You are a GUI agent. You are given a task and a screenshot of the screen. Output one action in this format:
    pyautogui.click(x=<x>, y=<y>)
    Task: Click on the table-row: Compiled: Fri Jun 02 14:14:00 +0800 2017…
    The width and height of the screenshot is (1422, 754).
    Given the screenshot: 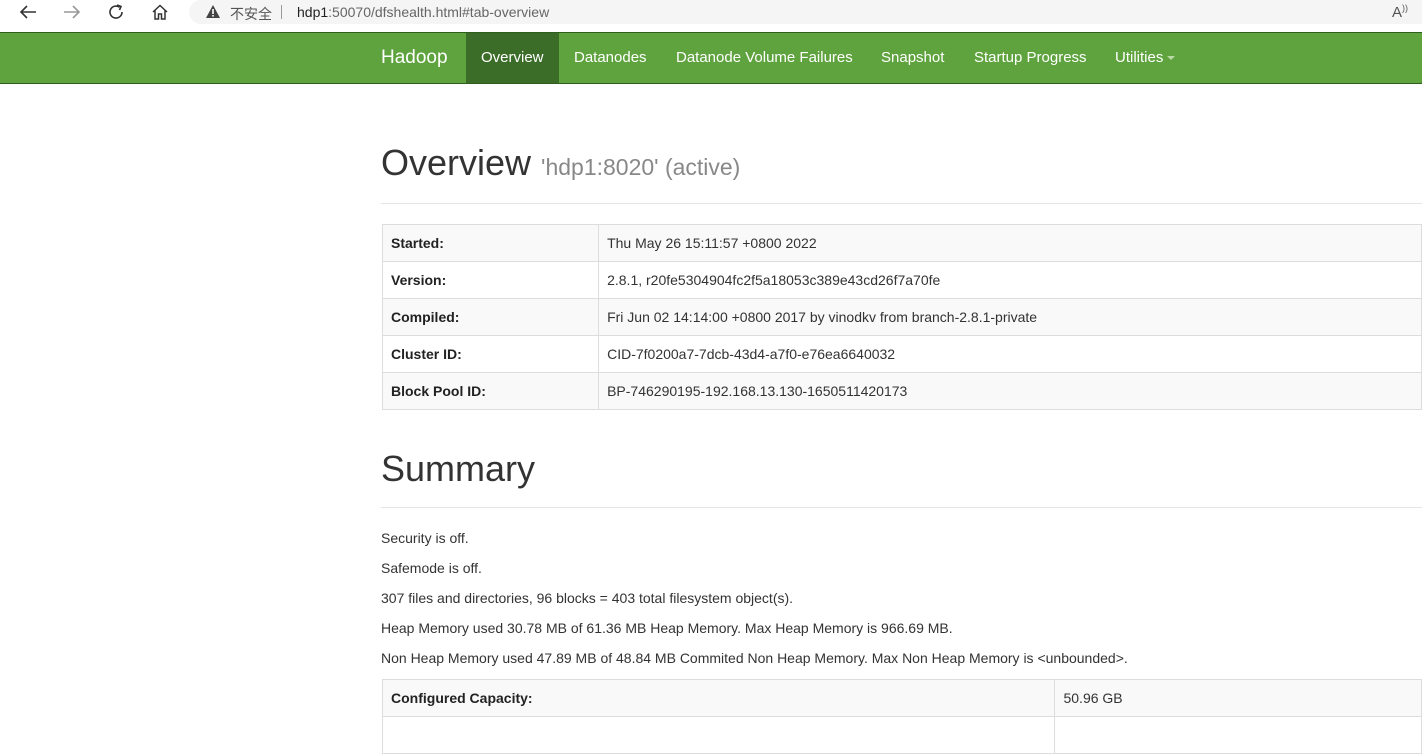 What is the action you would take?
    pyautogui.click(x=901, y=317)
    